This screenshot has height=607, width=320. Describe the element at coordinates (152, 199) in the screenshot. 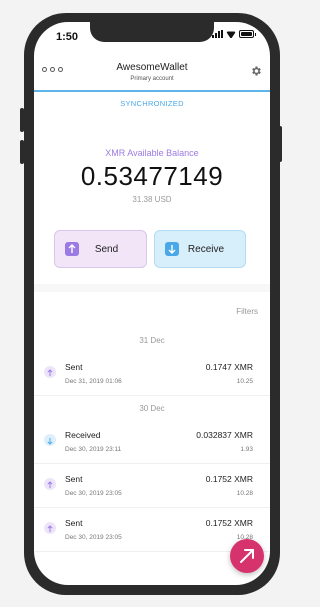

I see `balance-fiat: 31.38 USD` at that location.